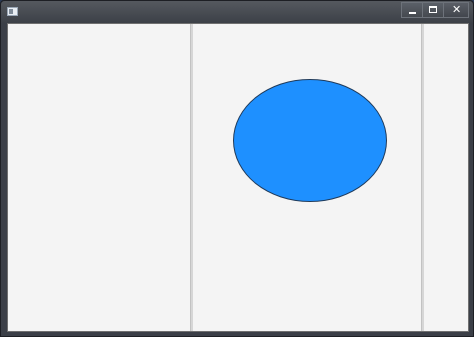 The height and width of the screenshot is (337, 474). I want to click on title-bar: ✕, so click(237, 12).